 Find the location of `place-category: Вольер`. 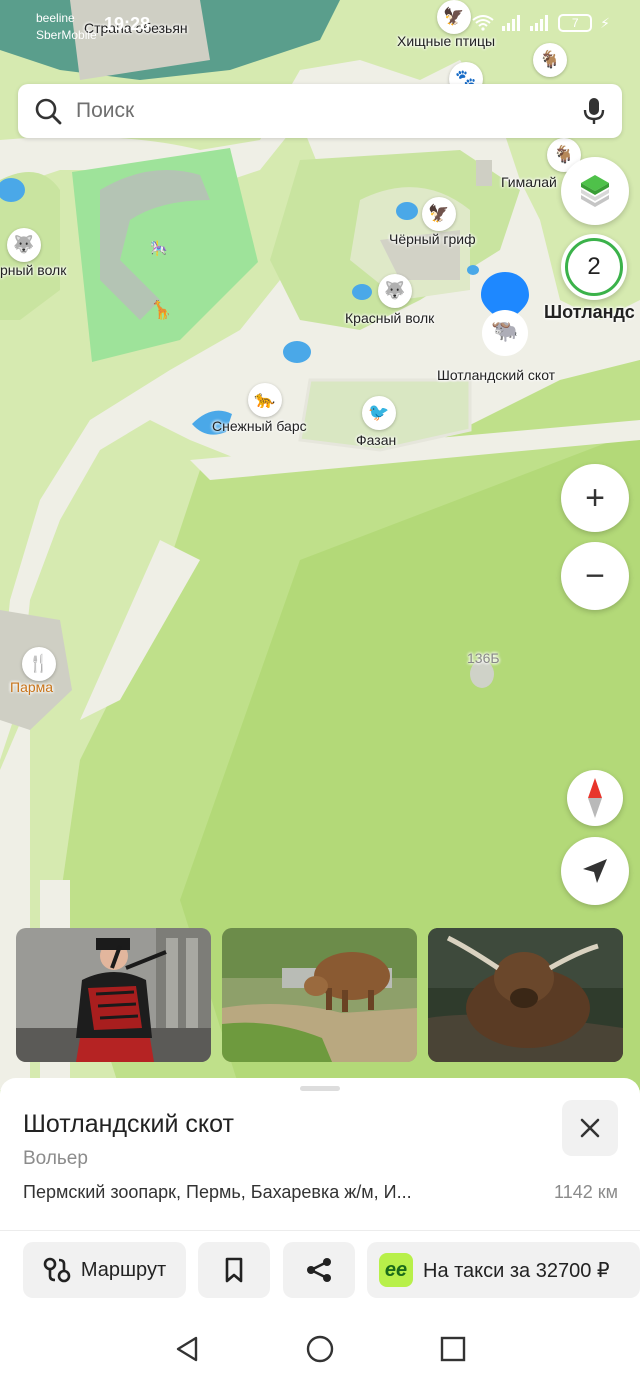

place-category: Вольер is located at coordinates (55, 1158).